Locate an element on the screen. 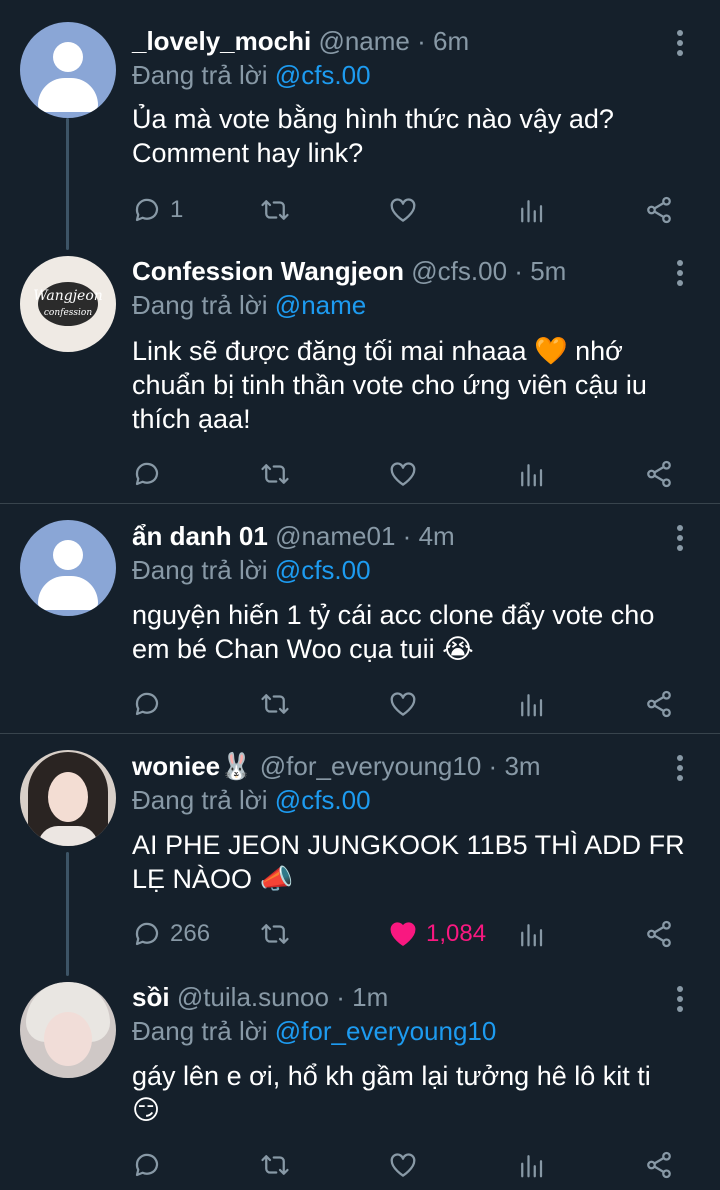 Image resolution: width=720 pixels, height=1190 pixels. text-line: 😏 is located at coordinates (146, 1110).